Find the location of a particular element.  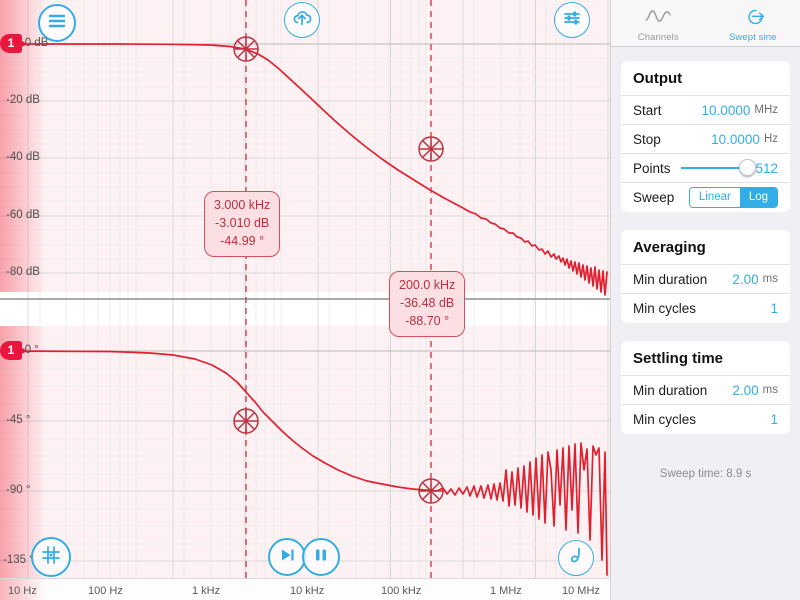

waveform-icon is located at coordinates (576, 558).